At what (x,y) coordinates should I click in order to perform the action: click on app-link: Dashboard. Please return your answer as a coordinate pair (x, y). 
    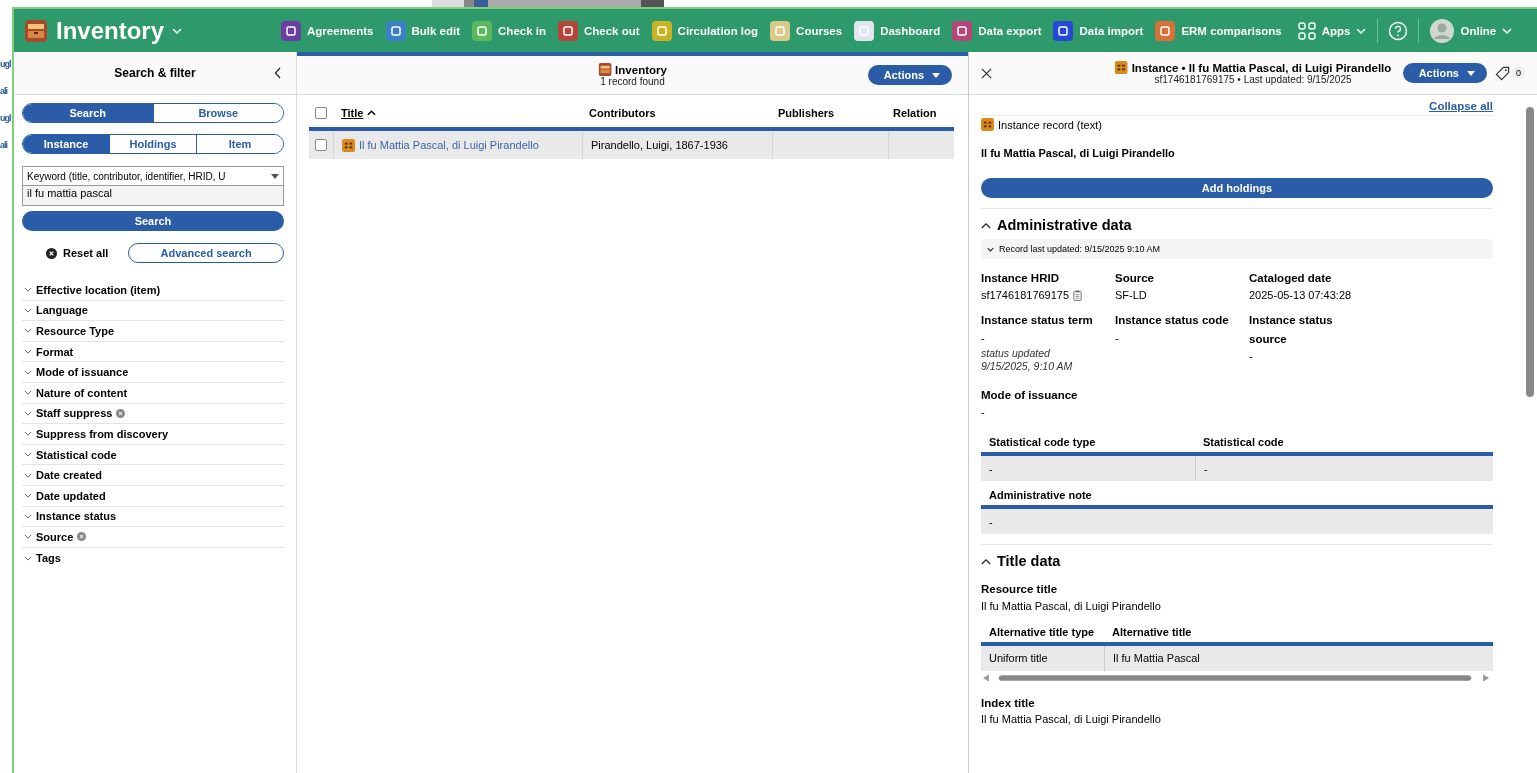
    Looking at the image, I should click on (897, 30).